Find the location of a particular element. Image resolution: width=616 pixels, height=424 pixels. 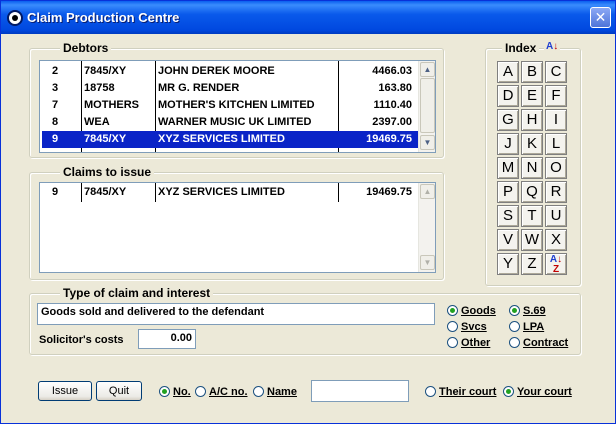

debtor-no: 9 is located at coordinates (55, 139).